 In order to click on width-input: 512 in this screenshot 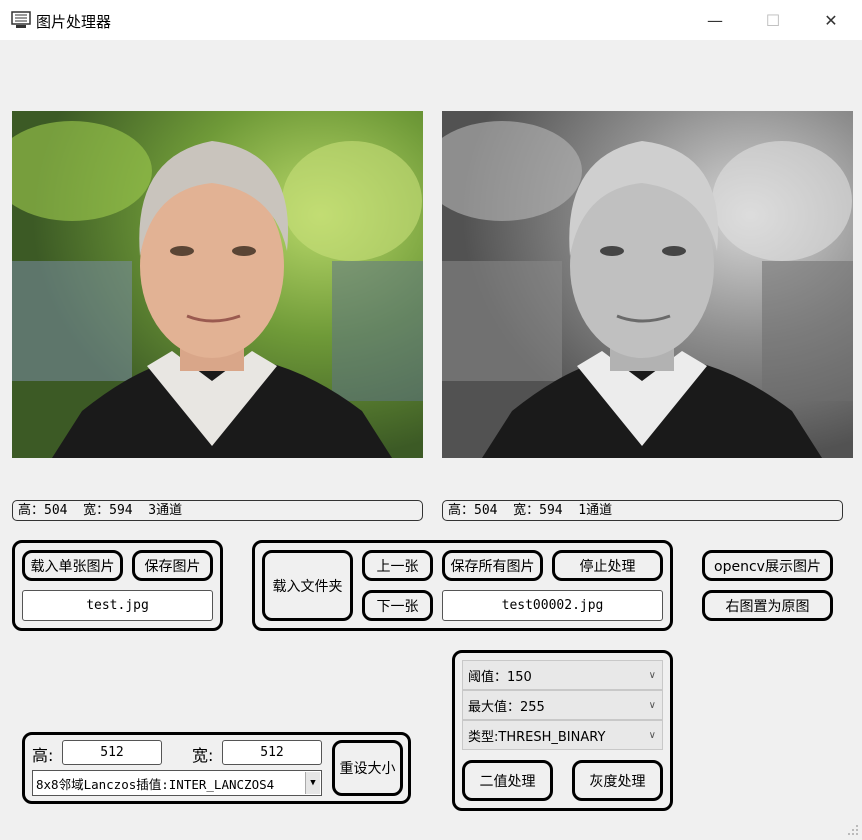, I will do `click(272, 752)`.